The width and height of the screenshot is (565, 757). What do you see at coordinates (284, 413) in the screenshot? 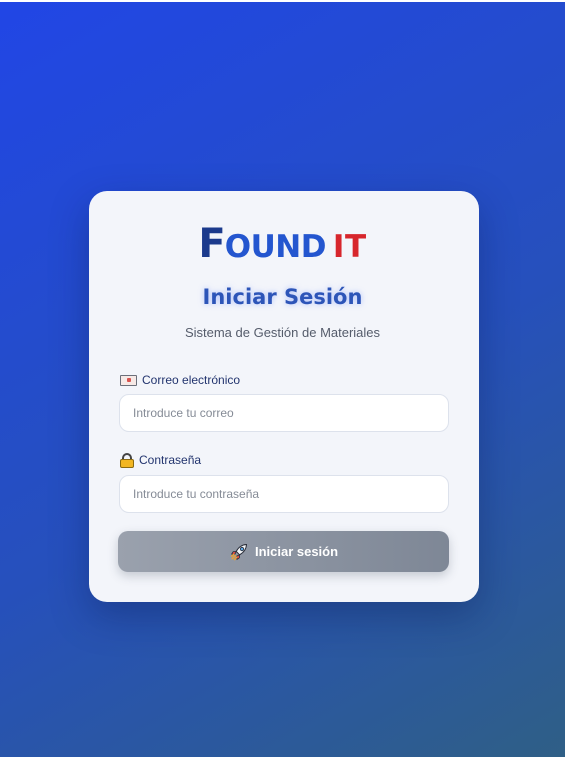
I see `email-field` at bounding box center [284, 413].